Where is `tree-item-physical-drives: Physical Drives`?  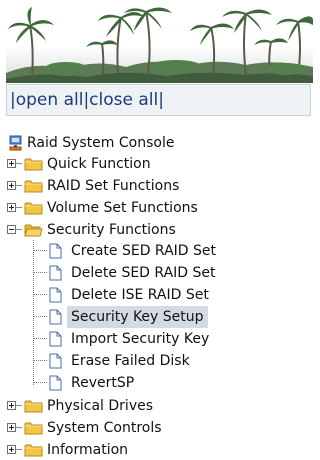
tree-item-physical-drives: Physical Drives is located at coordinates (150, 406).